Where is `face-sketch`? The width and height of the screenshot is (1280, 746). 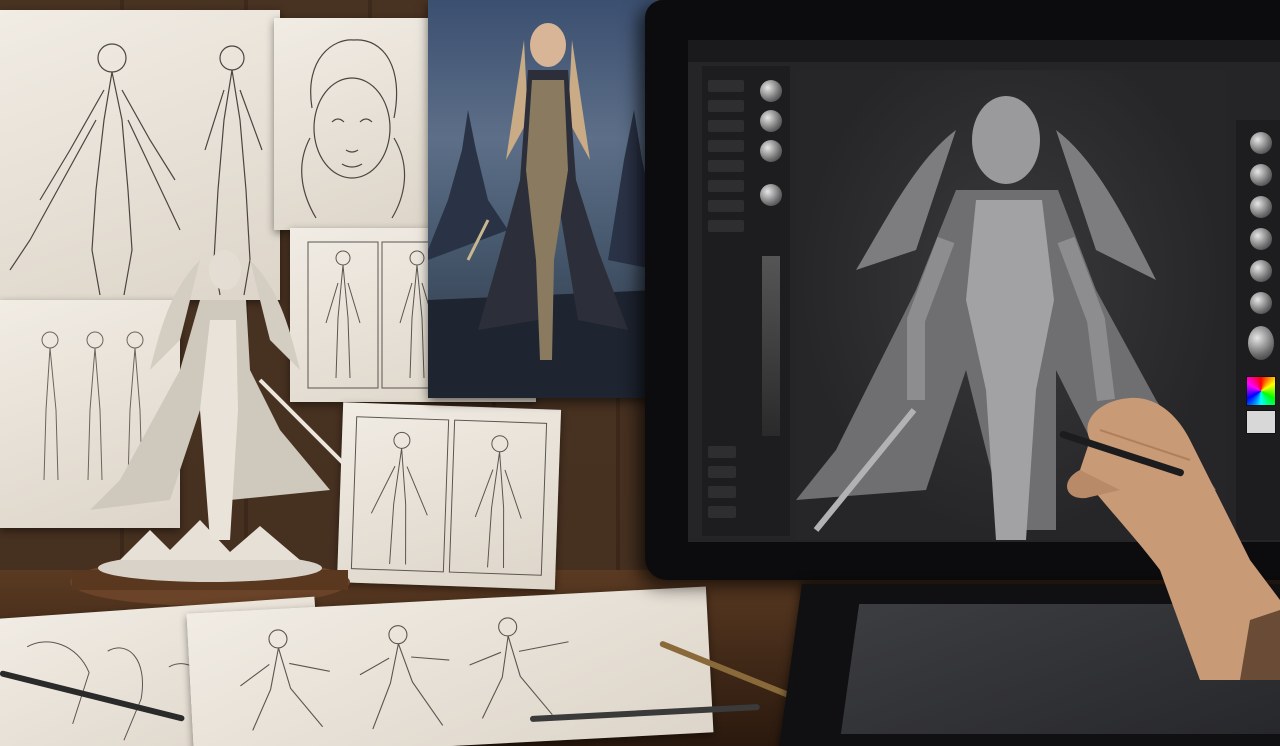
face-sketch is located at coordinates (353, 129).